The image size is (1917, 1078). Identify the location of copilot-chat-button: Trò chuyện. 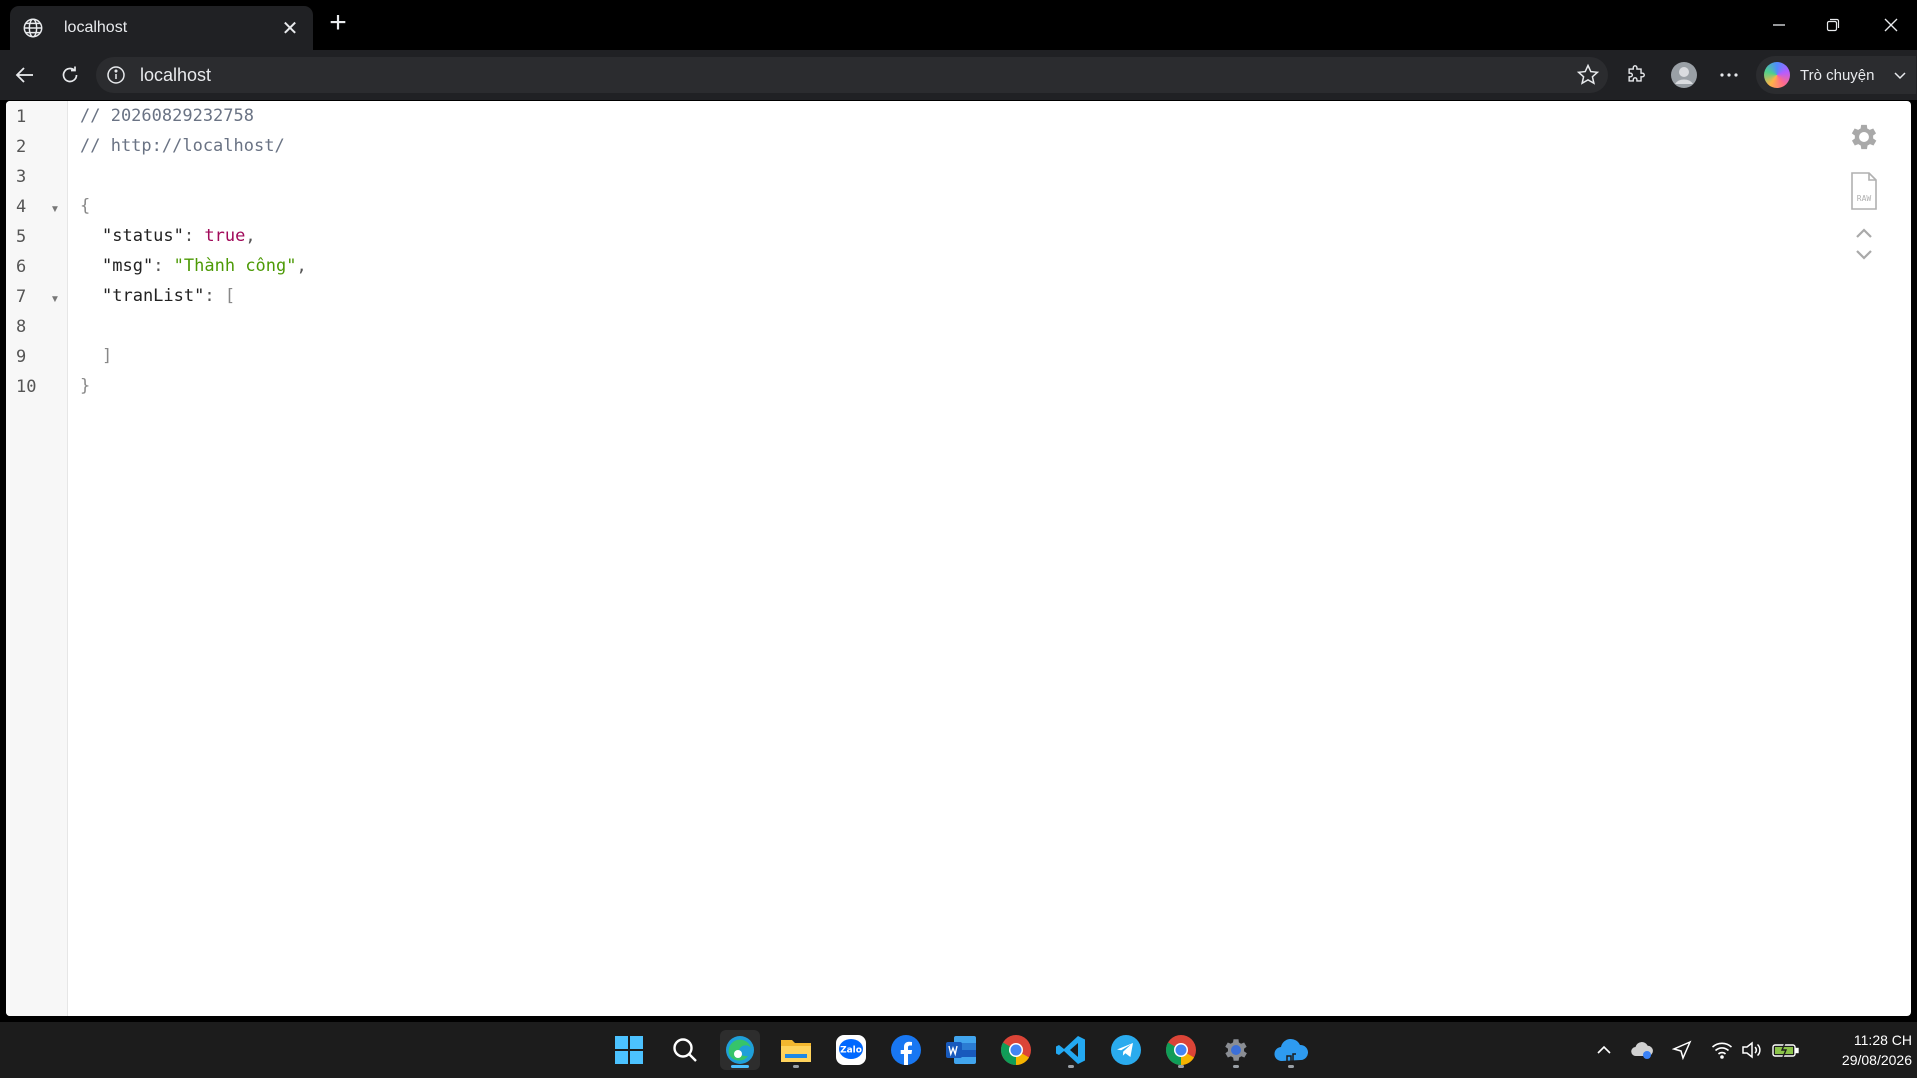
(1836, 75).